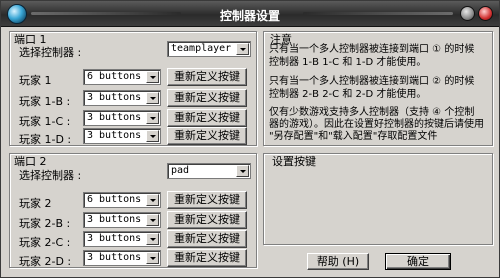  Describe the element at coordinates (207, 239) in the screenshot. I see `player2c-redefine-button: 重新定义按键` at that location.